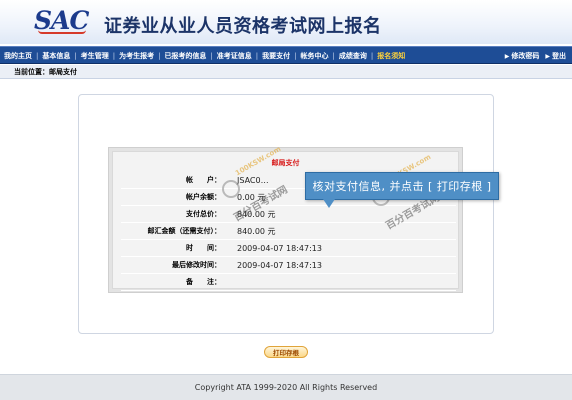 Image resolution: width=572 pixels, height=400 pixels. I want to click on nav-item-register-for-candidate: 为考生报考, so click(136, 56).